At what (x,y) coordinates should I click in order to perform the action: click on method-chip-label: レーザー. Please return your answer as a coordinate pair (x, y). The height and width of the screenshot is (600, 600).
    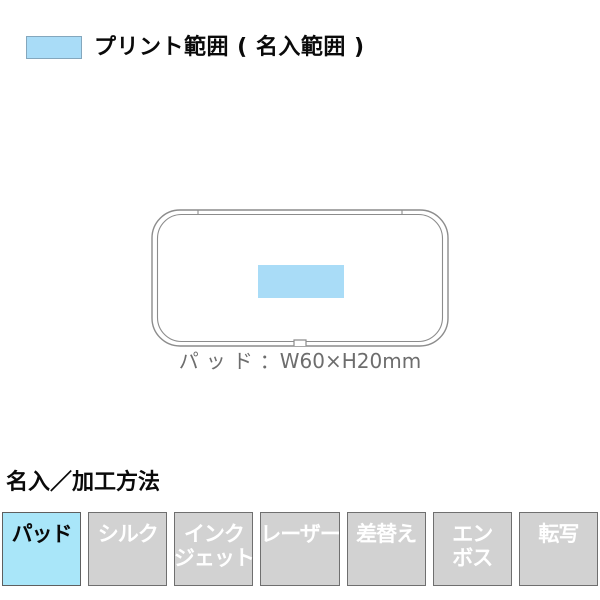
    Looking at the image, I should click on (300, 534).